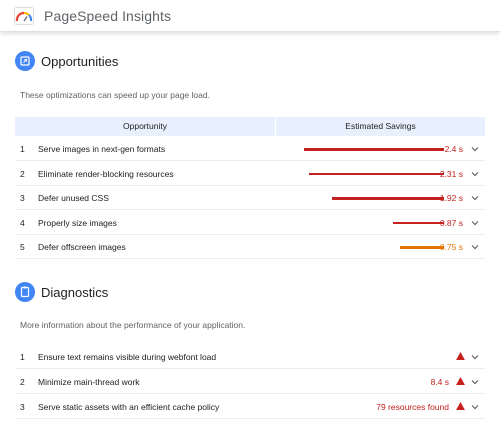 Image resolution: width=500 pixels, height=425 pixels. Describe the element at coordinates (250, 16) in the screenshot. I see `app-header: PageSpeed Insights` at that location.